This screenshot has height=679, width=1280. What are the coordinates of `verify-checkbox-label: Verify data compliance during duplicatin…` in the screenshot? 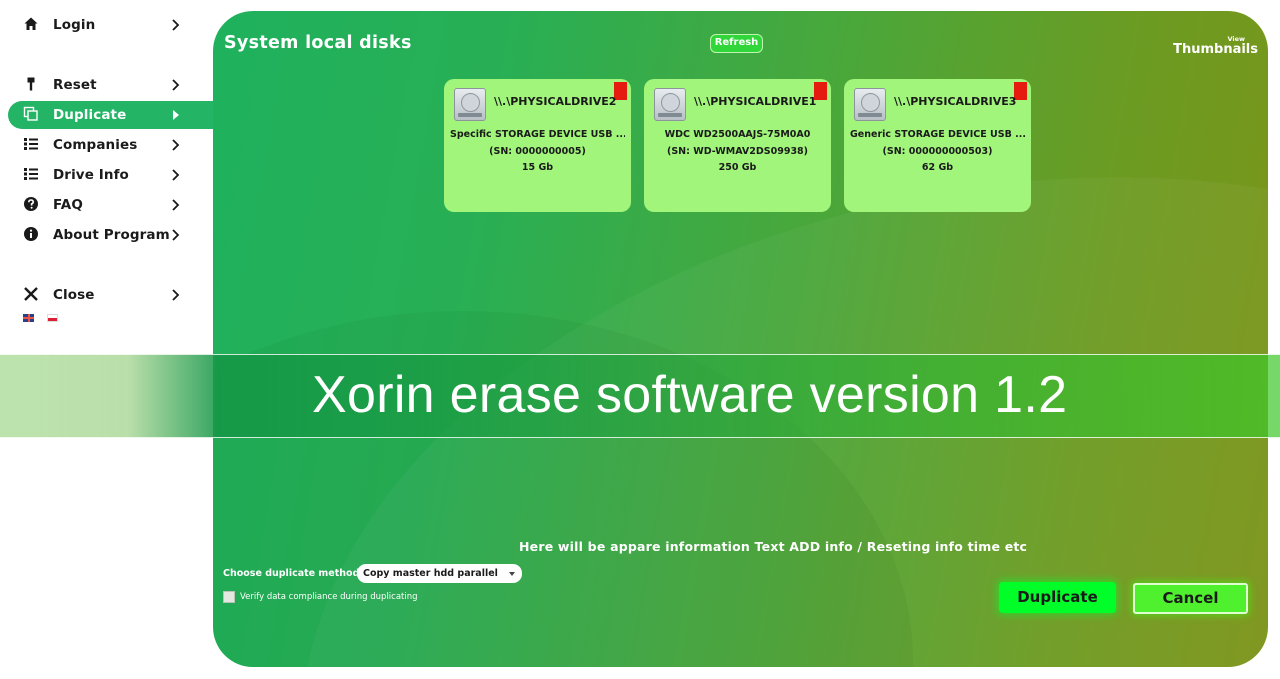 It's located at (329, 597).